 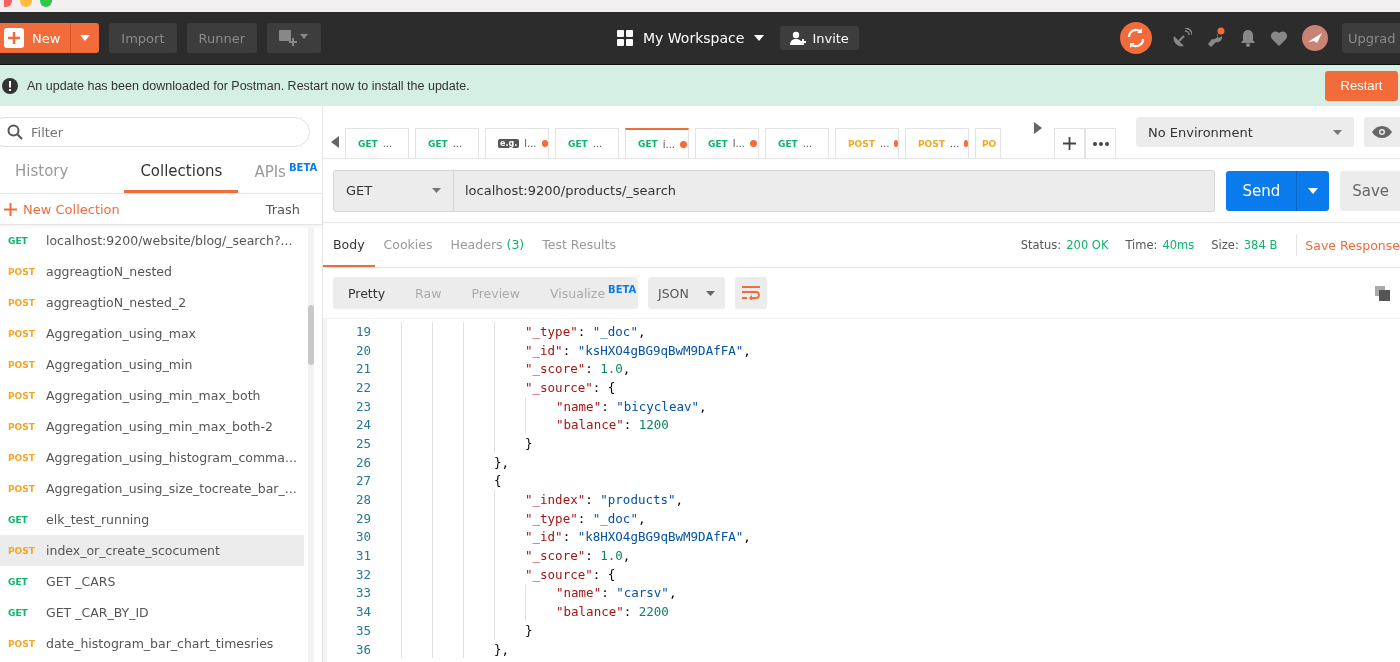 I want to click on line-number: 26, so click(x=362, y=462).